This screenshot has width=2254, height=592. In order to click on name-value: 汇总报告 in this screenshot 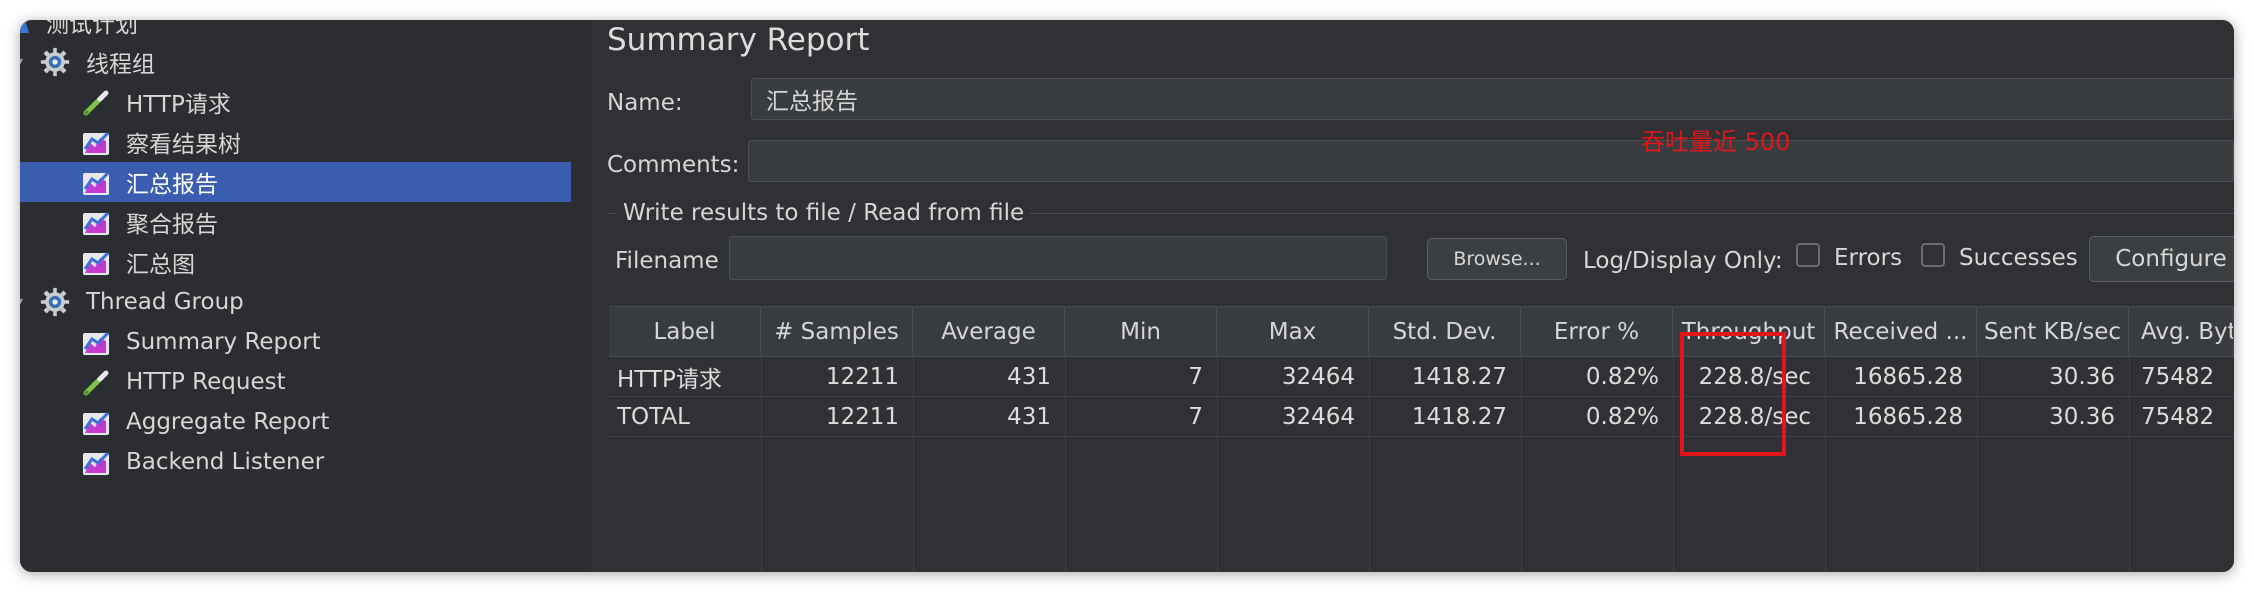, I will do `click(812, 102)`.